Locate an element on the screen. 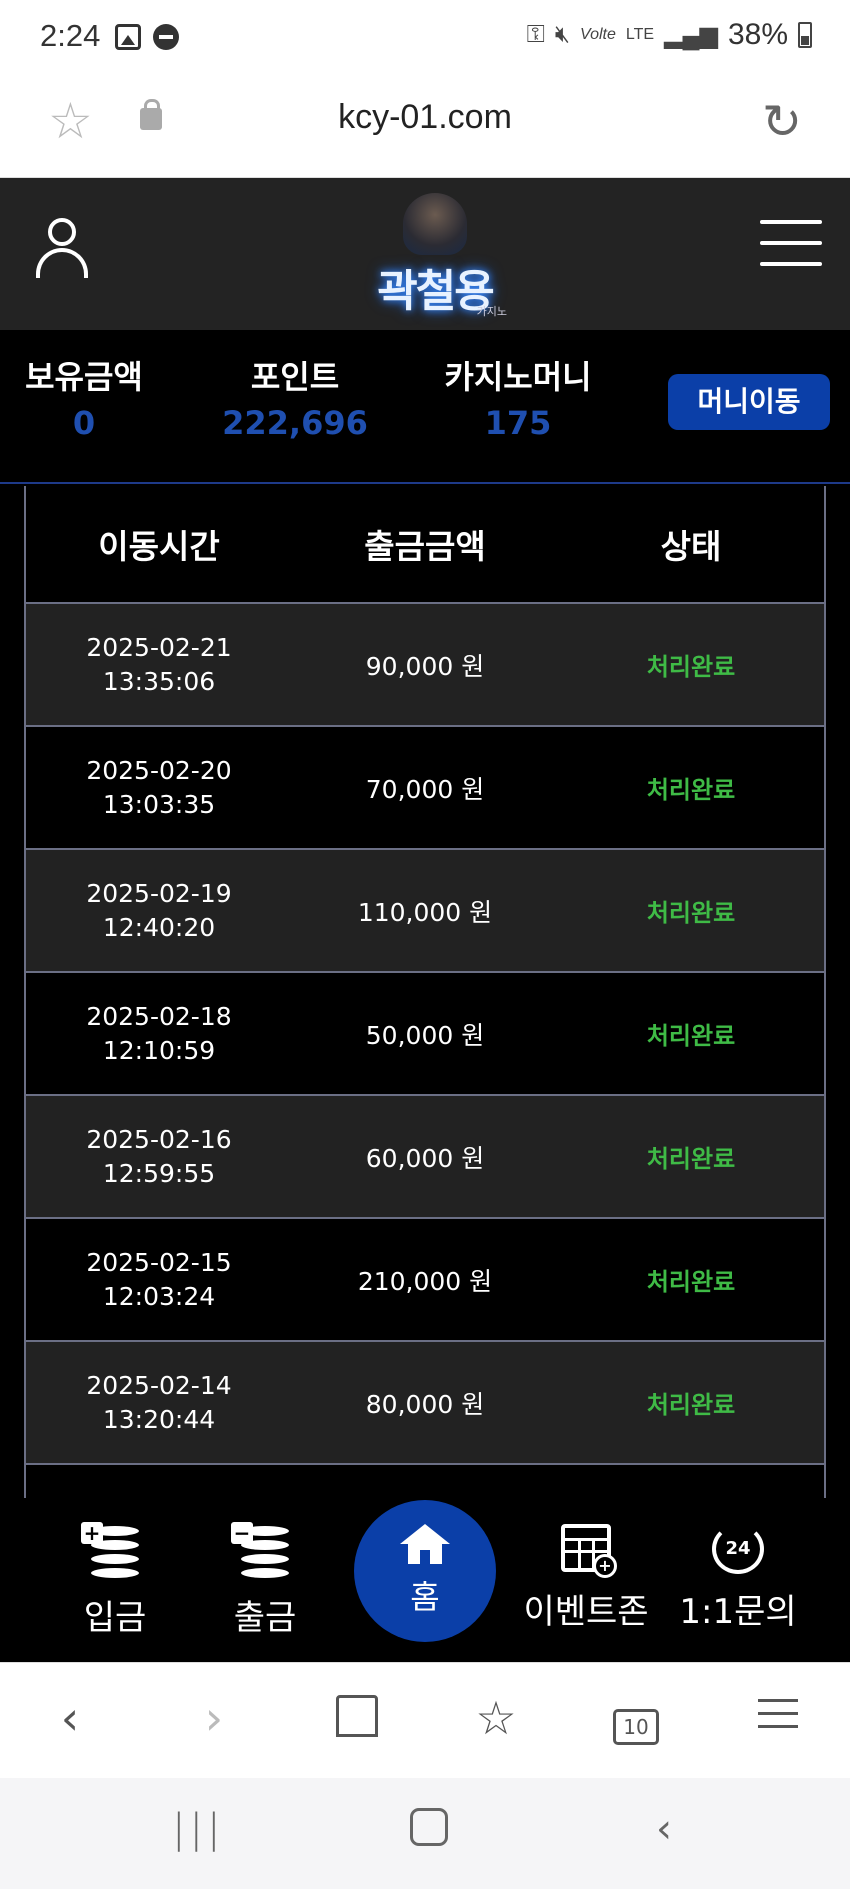 The height and width of the screenshot is (1889, 850). row-clock: 13:35:06 is located at coordinates (159, 681).